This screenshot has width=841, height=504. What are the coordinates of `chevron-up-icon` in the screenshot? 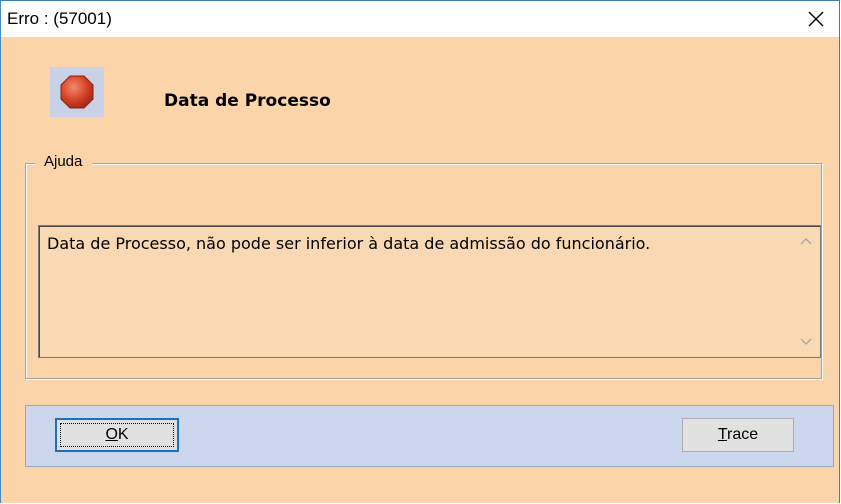 It's located at (806, 241).